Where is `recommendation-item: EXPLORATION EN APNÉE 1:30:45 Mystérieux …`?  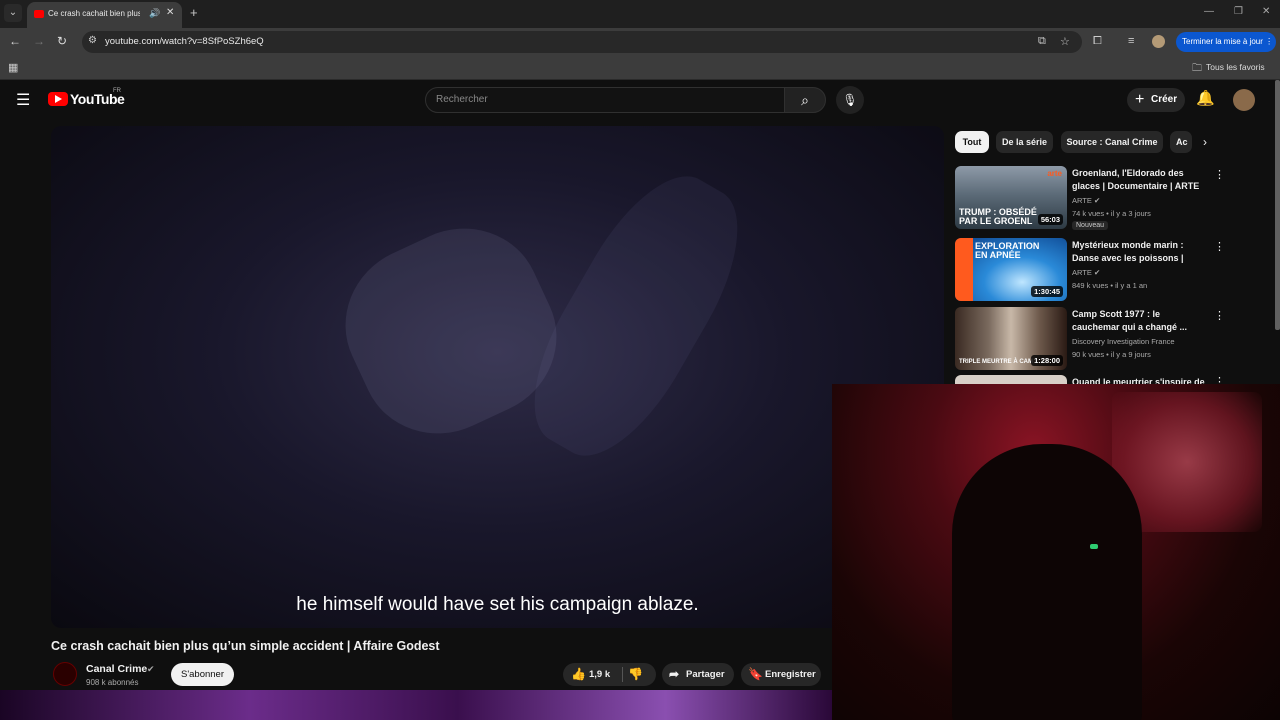 recommendation-item: EXPLORATION EN APNÉE 1:30:45 Mystérieux … is located at coordinates (1090, 271).